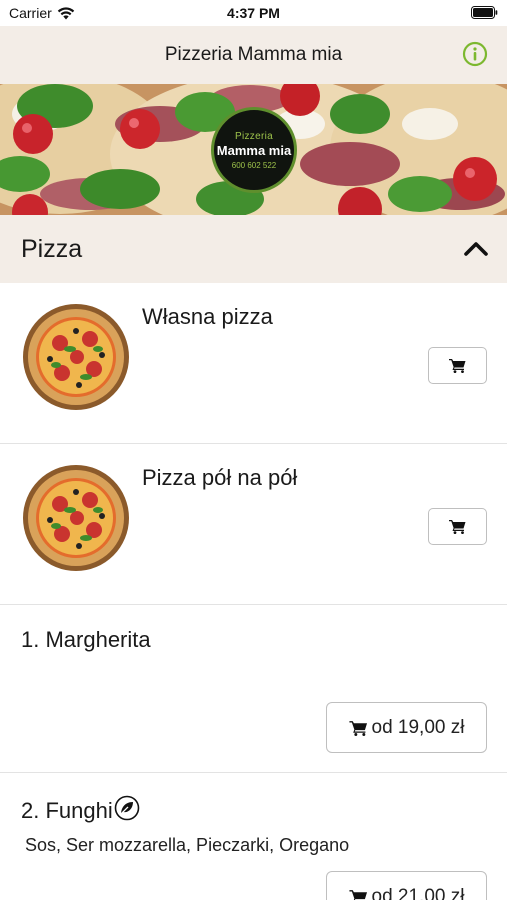 The width and height of the screenshot is (507, 900). Describe the element at coordinates (220, 477) in the screenshot. I see `menu-item-name: Pizza pół na pół` at that location.